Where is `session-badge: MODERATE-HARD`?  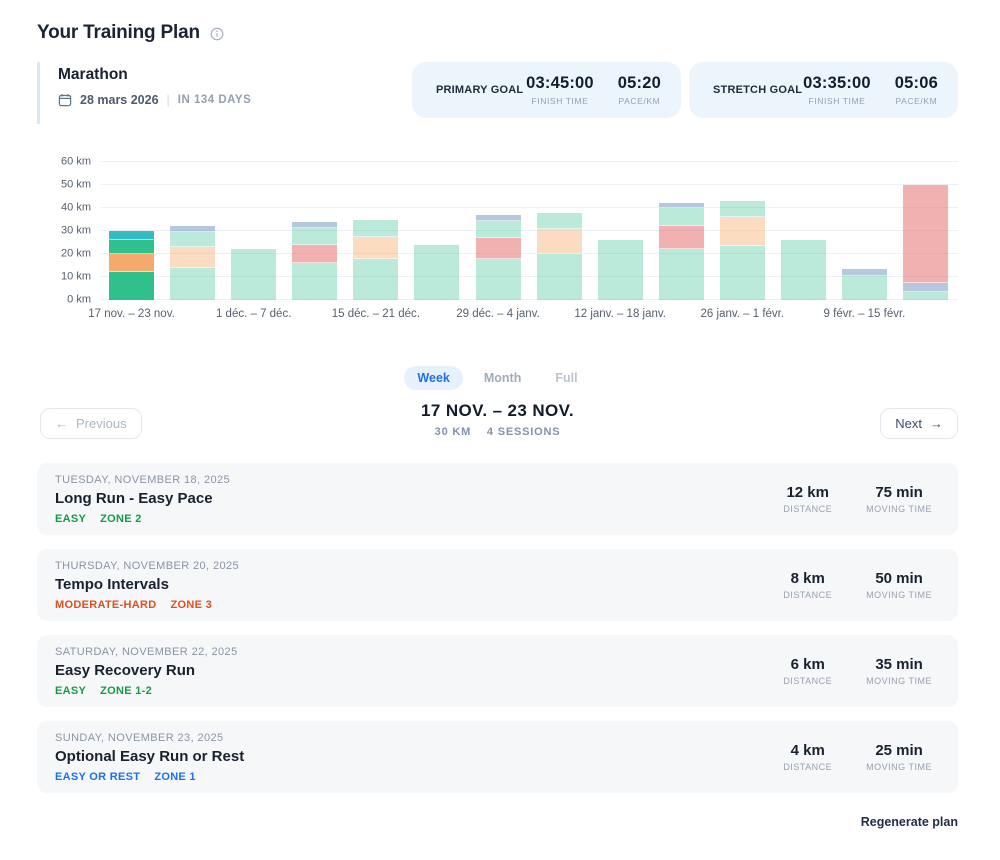
session-badge: MODERATE-HARD is located at coordinates (106, 604).